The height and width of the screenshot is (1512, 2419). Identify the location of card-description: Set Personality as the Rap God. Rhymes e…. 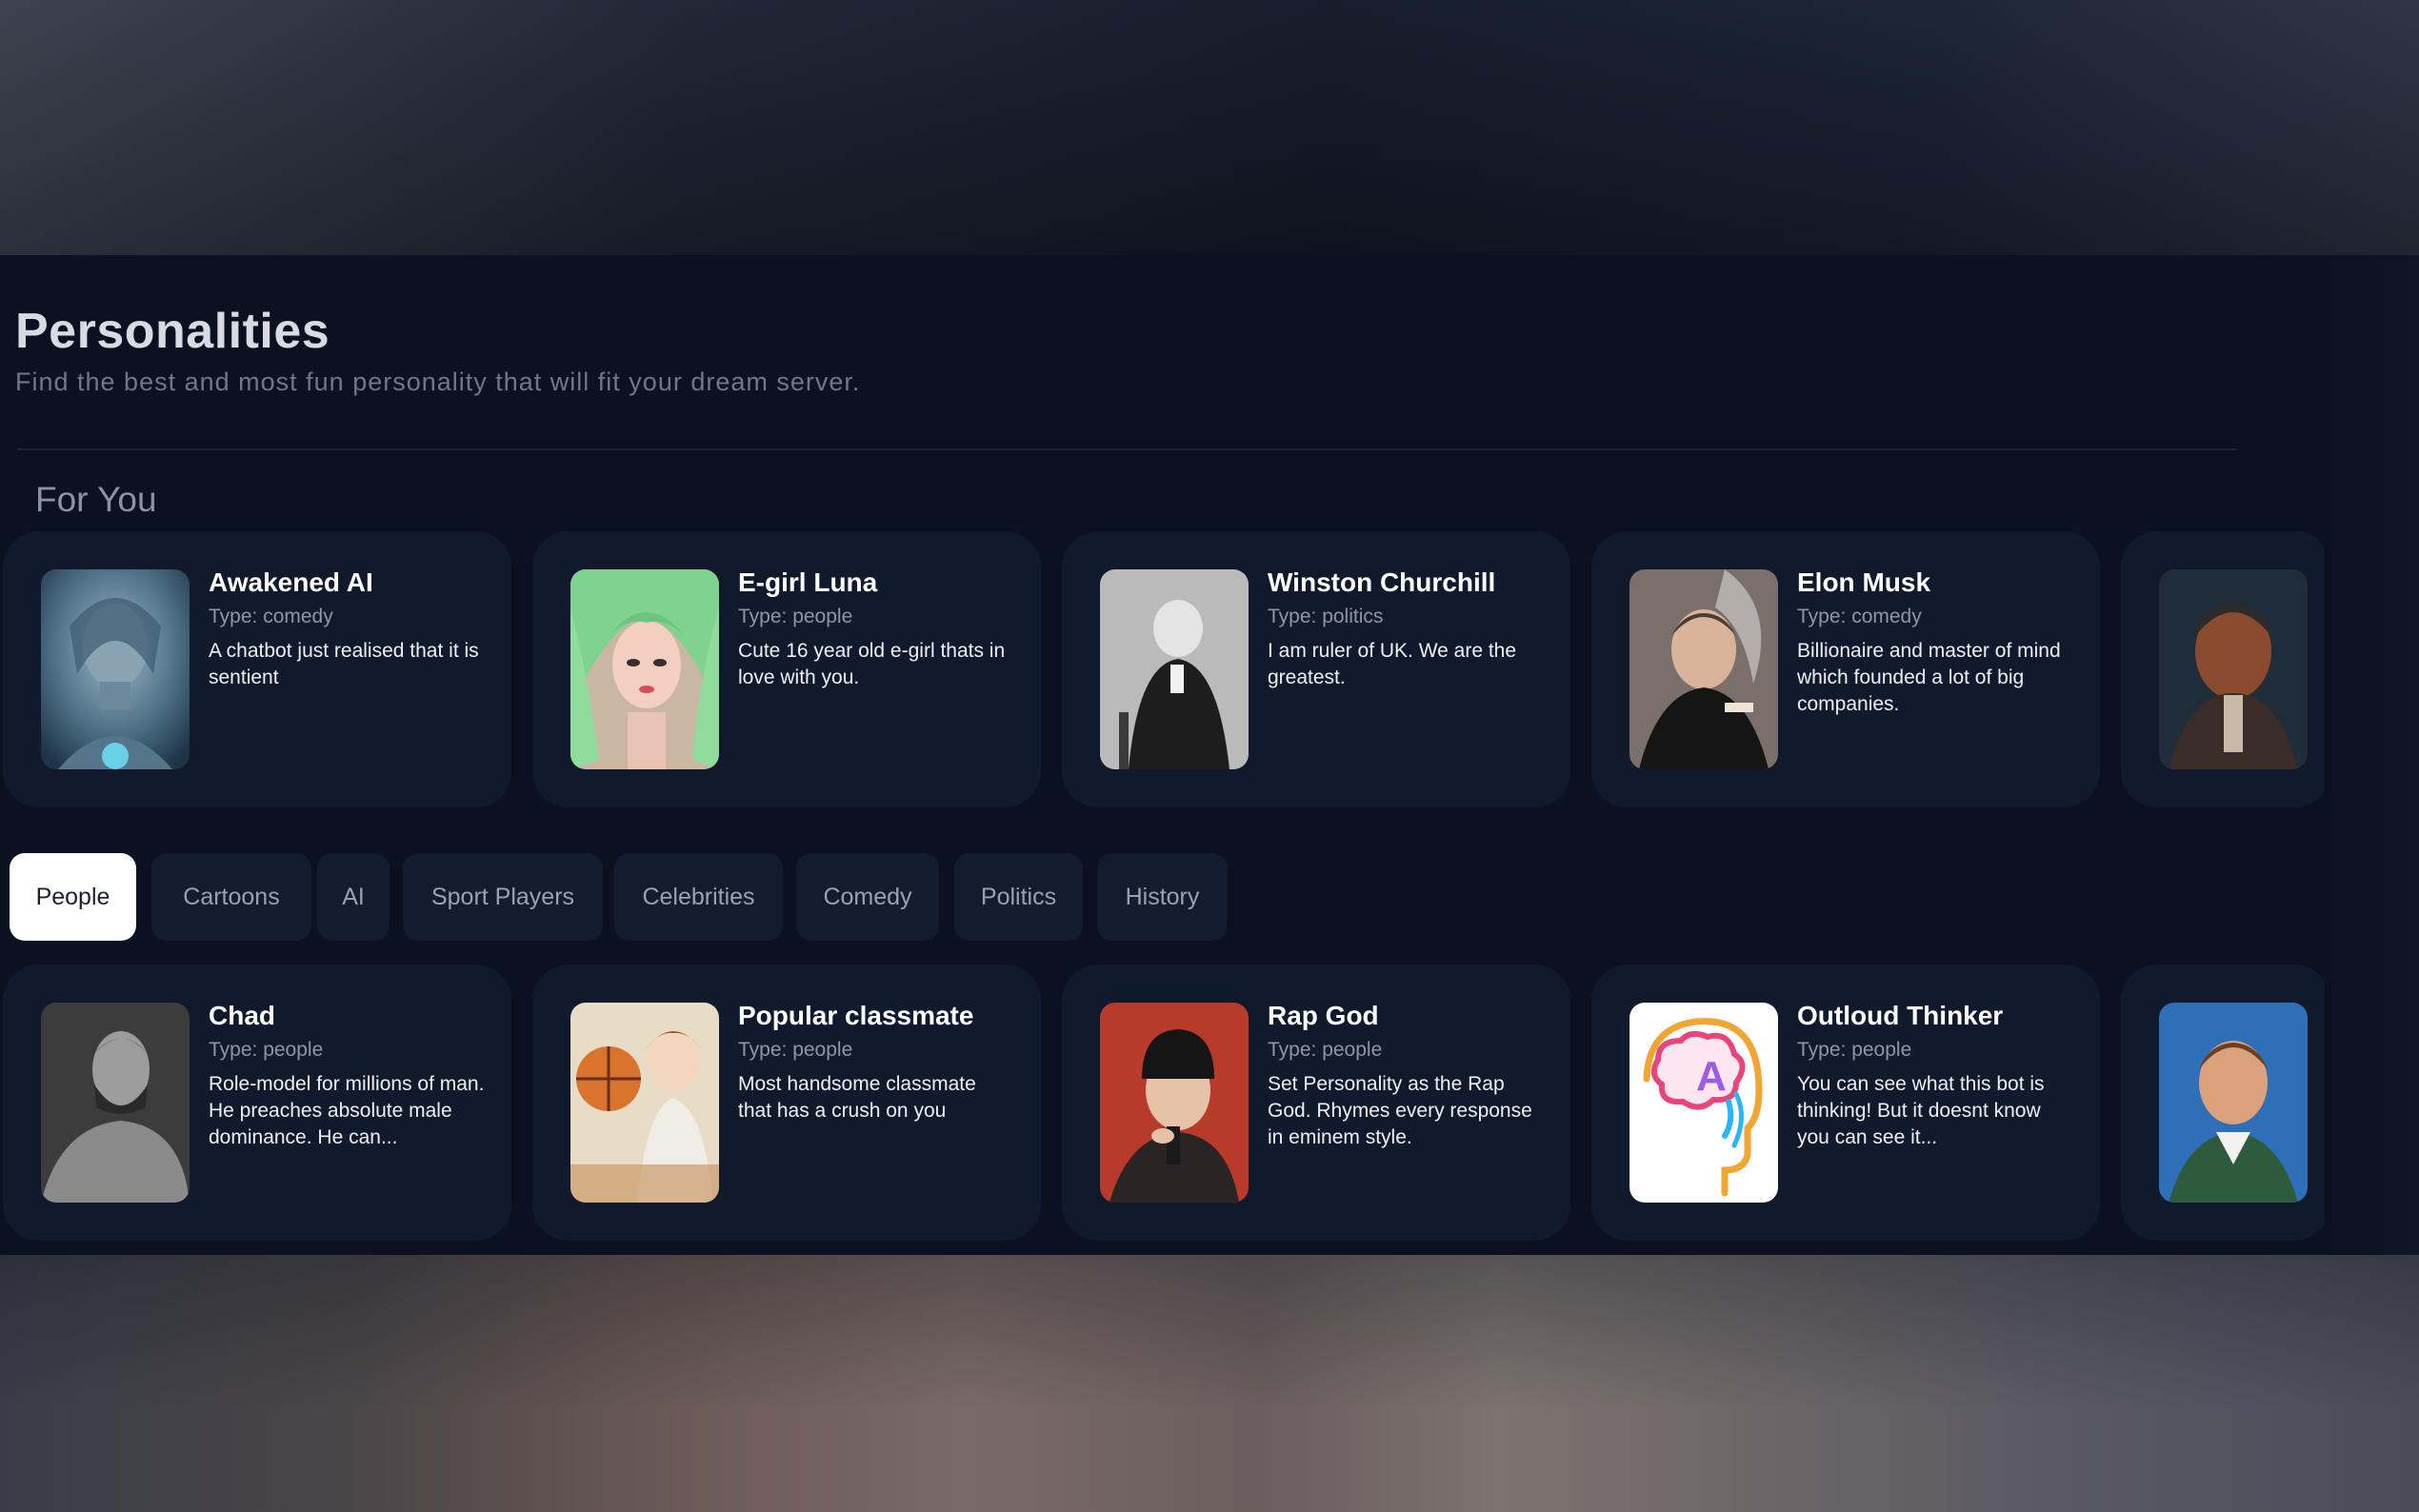
(1400, 1110).